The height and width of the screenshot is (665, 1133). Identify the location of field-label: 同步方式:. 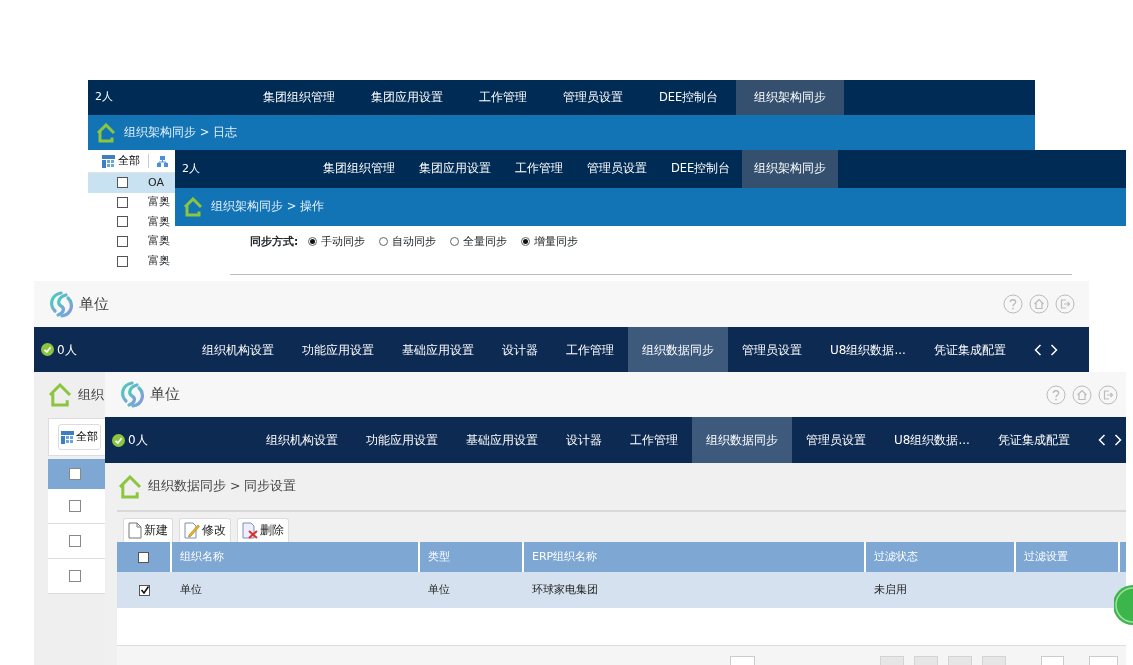
(274, 241).